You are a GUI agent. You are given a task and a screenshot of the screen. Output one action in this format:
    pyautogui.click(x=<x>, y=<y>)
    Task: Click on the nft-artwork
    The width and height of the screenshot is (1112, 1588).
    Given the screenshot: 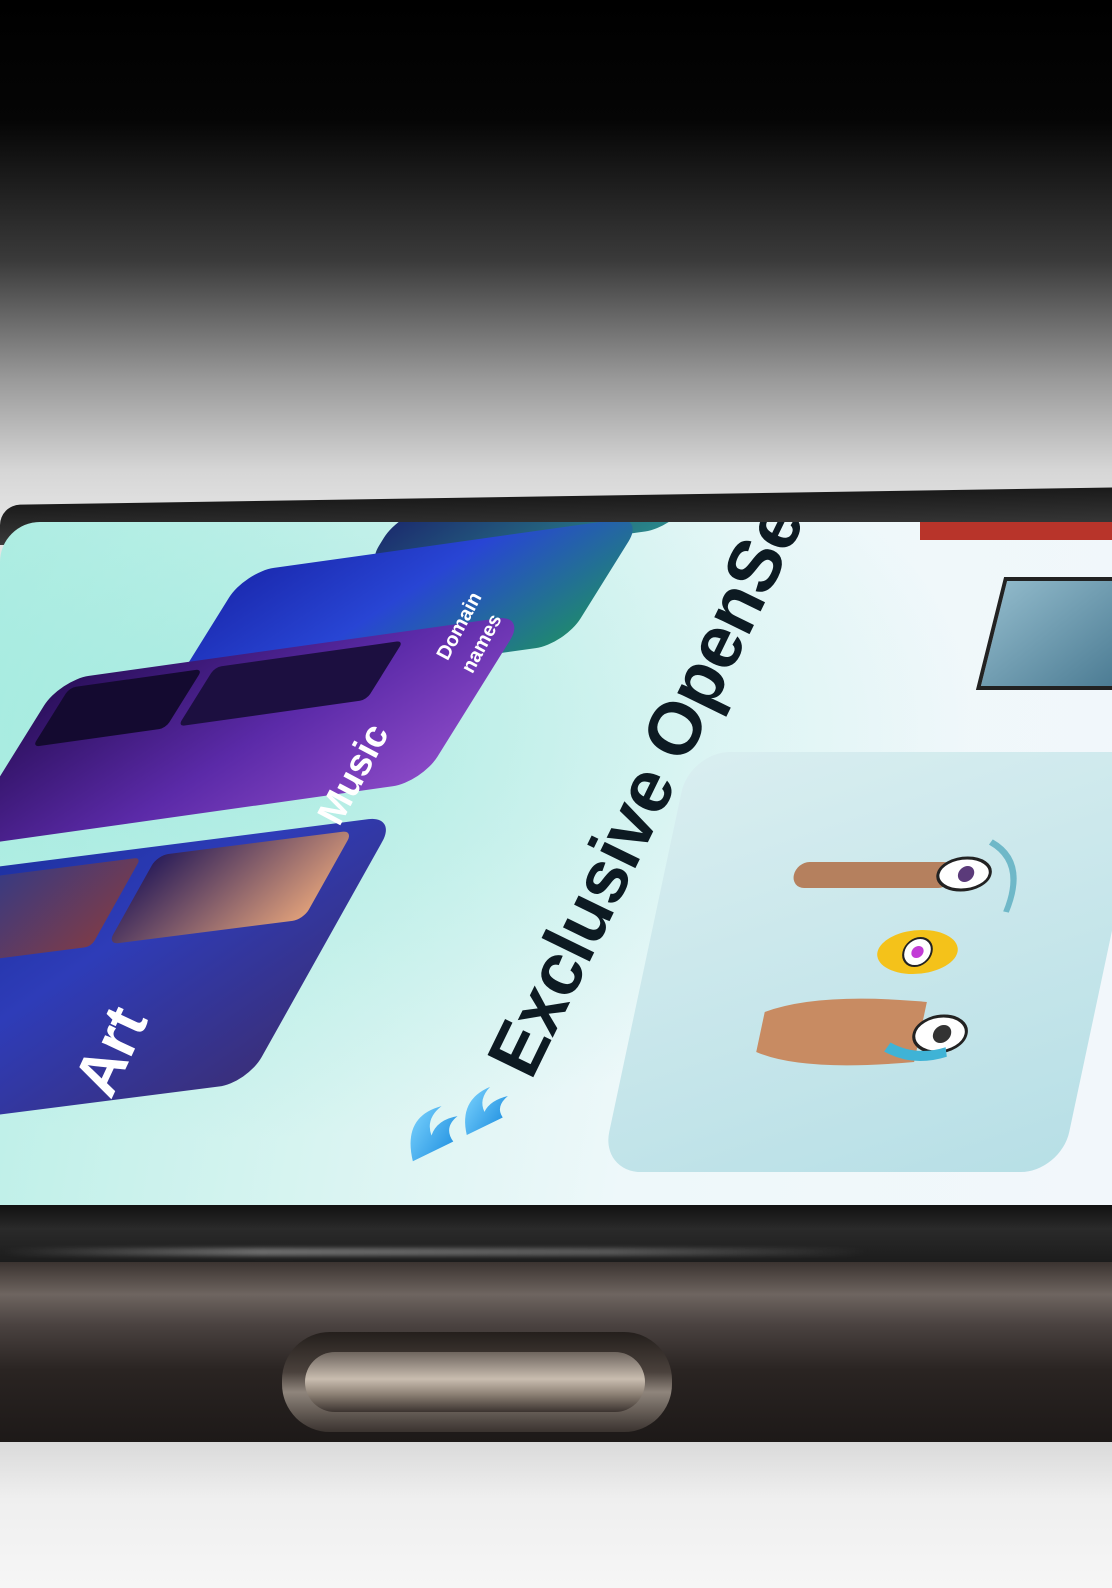 What is the action you would take?
    pyautogui.click(x=886, y=952)
    